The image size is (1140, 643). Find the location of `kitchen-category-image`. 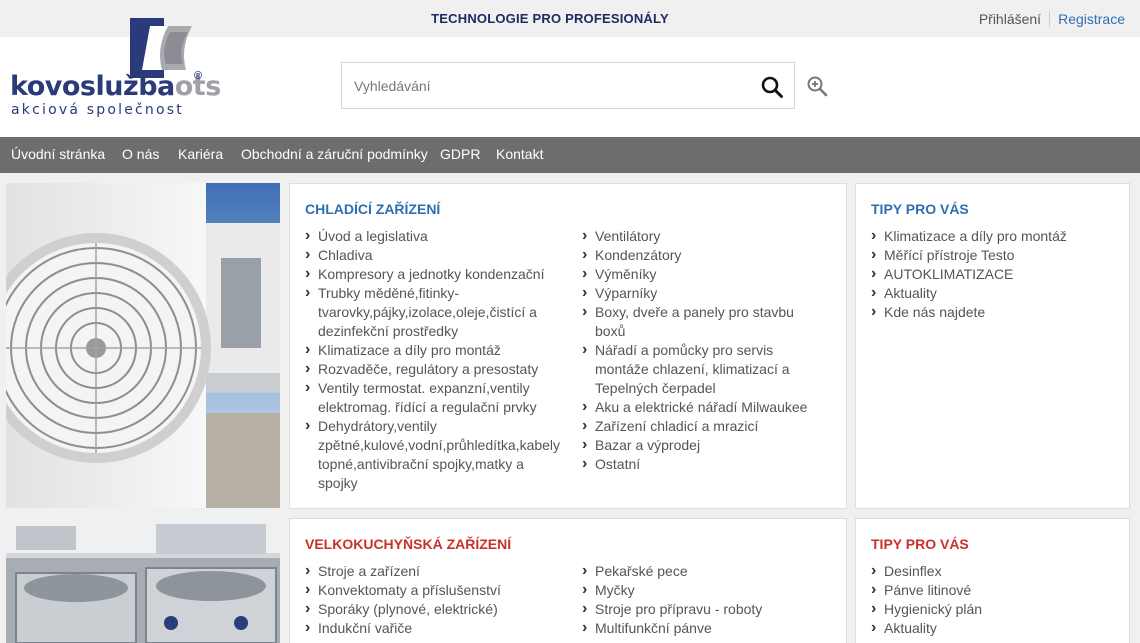

kitchen-category-image is located at coordinates (143, 580).